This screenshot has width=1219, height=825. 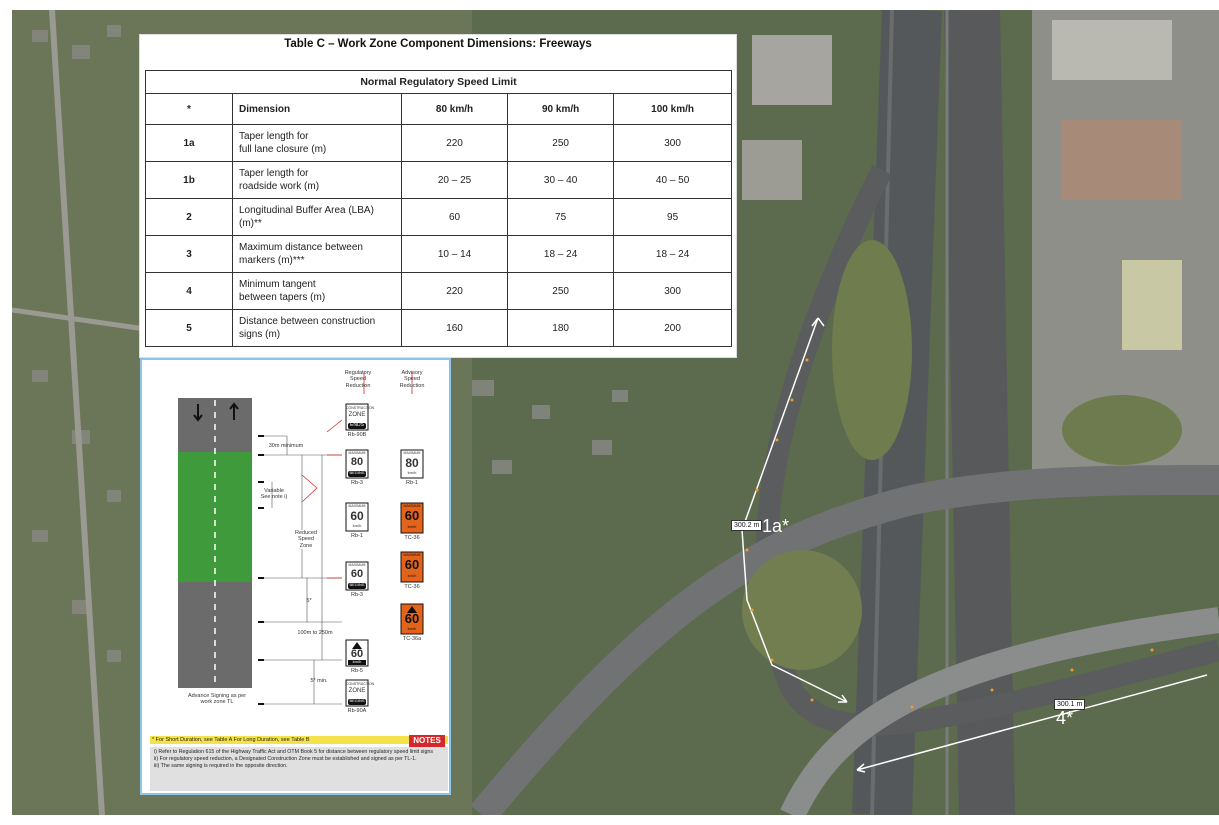 I want to click on row-value-100: 18 – 24, so click(x=672, y=254).